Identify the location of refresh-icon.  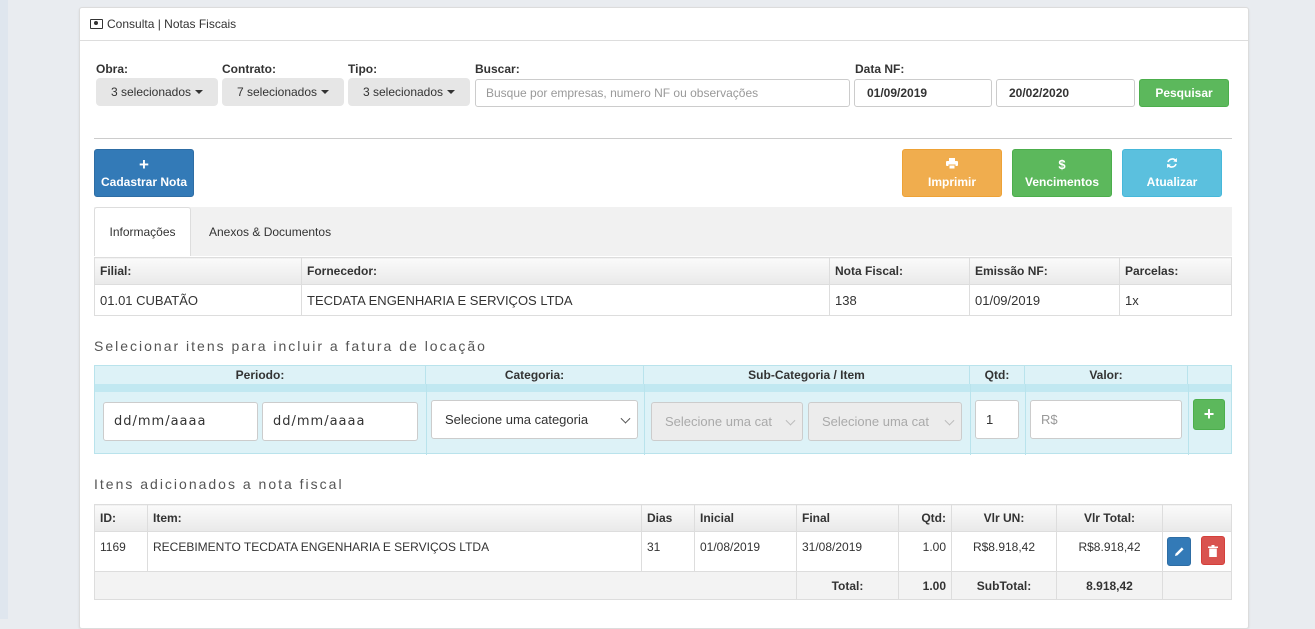
(1172, 164).